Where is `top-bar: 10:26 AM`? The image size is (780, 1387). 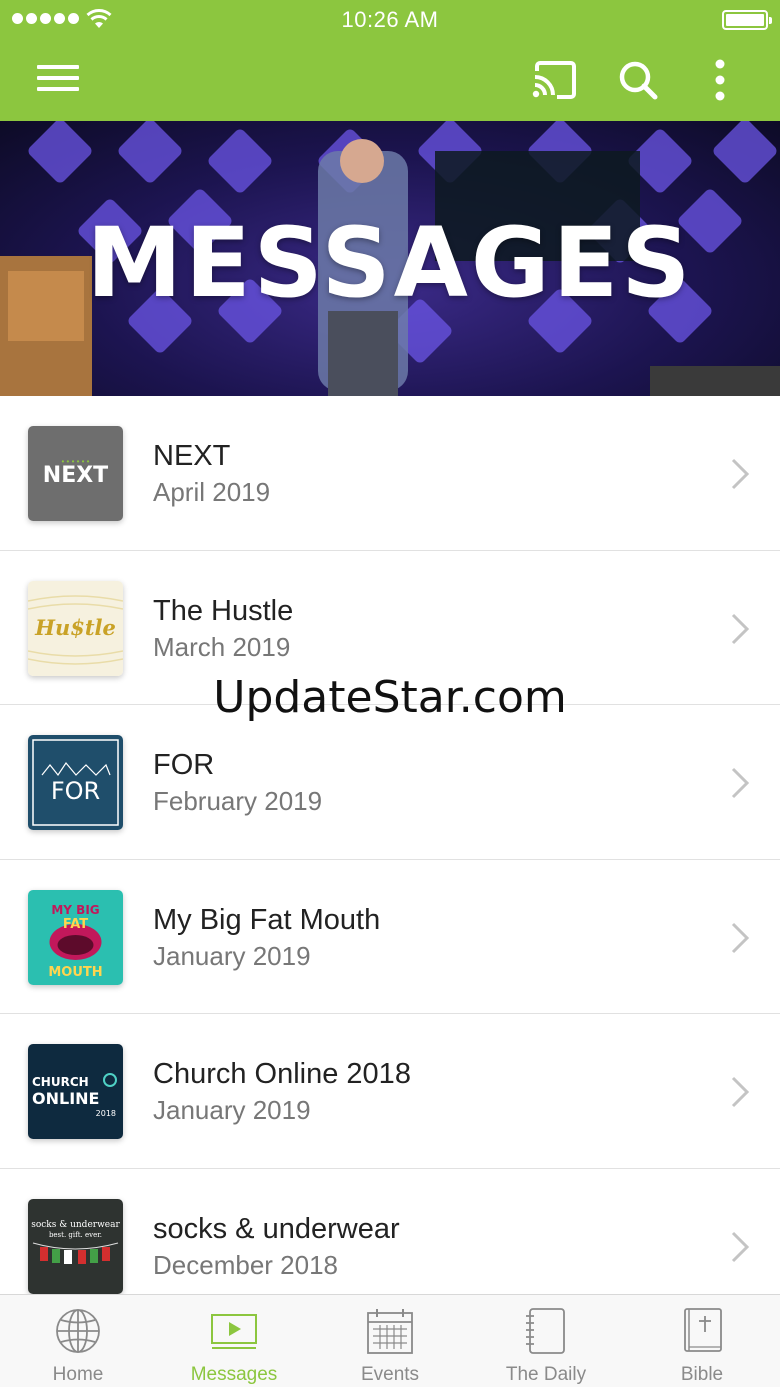
top-bar: 10:26 AM is located at coordinates (390, 60).